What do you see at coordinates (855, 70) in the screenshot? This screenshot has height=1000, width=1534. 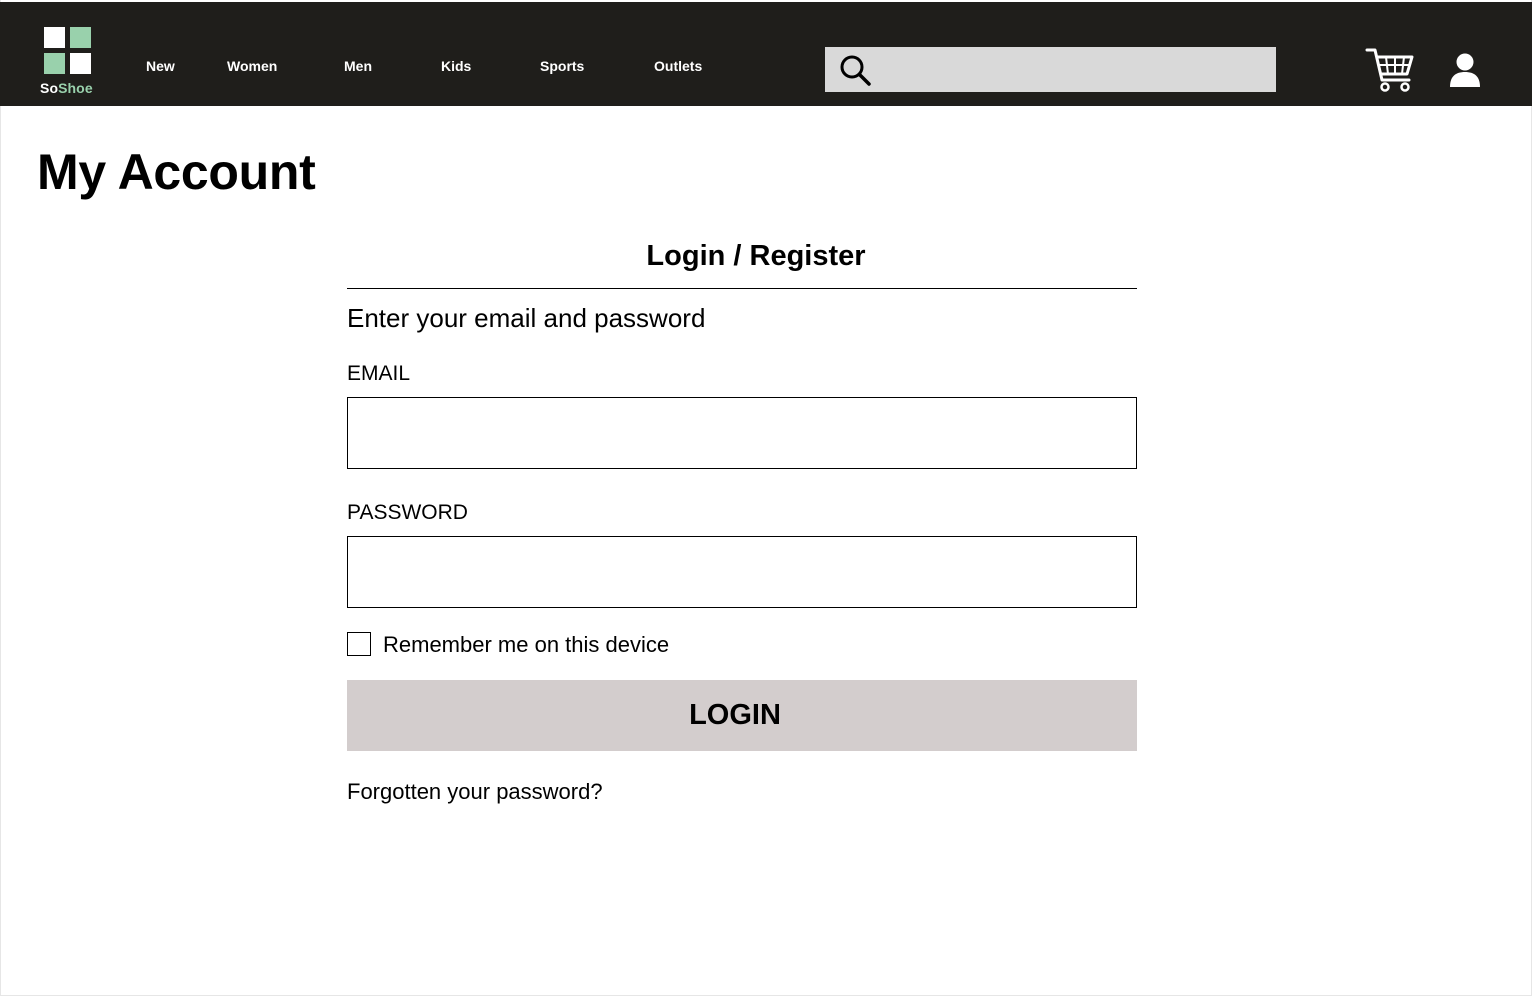 I see `search-icon` at bounding box center [855, 70].